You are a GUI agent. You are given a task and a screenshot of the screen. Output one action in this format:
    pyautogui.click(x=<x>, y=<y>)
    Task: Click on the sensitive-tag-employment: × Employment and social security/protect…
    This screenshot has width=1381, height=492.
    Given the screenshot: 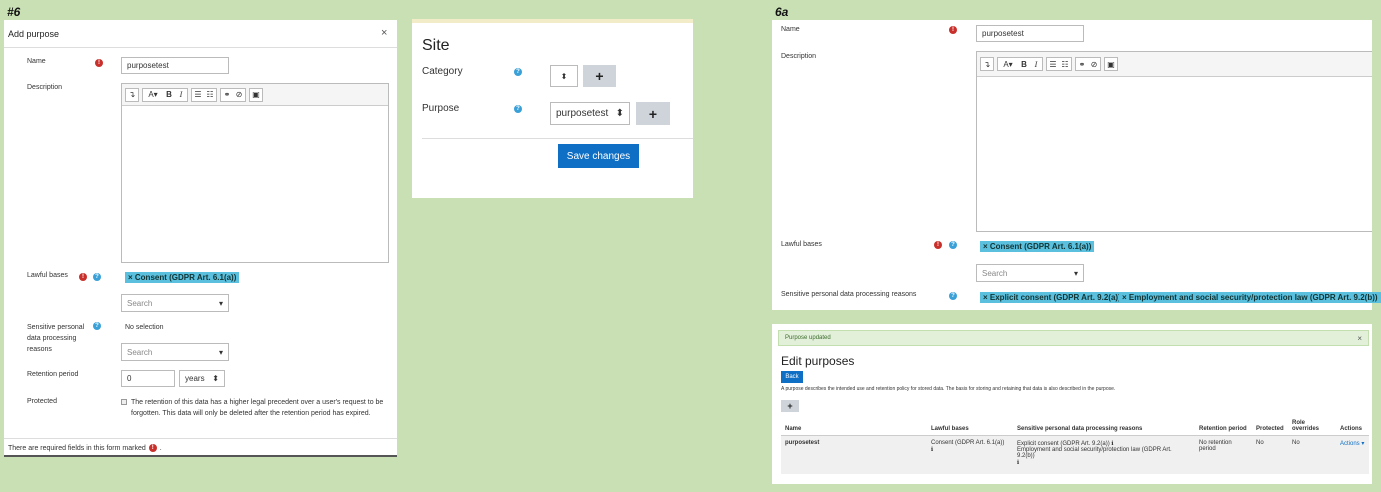 What is the action you would take?
    pyautogui.click(x=1250, y=297)
    